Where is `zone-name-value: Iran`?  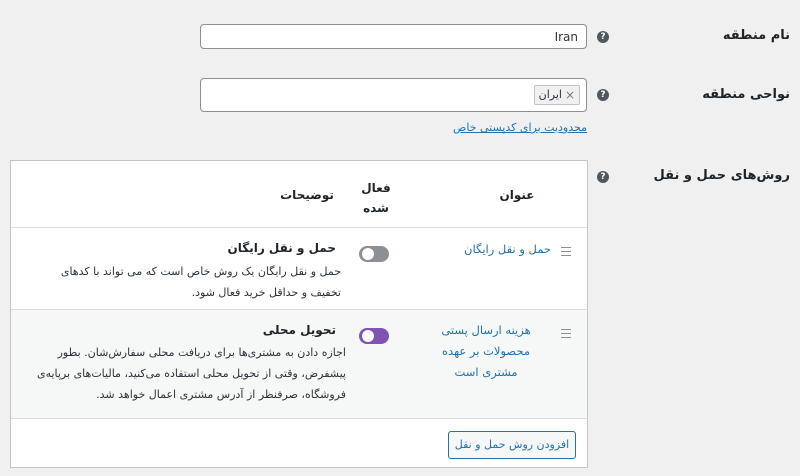
zone-name-value: Iran is located at coordinates (566, 37).